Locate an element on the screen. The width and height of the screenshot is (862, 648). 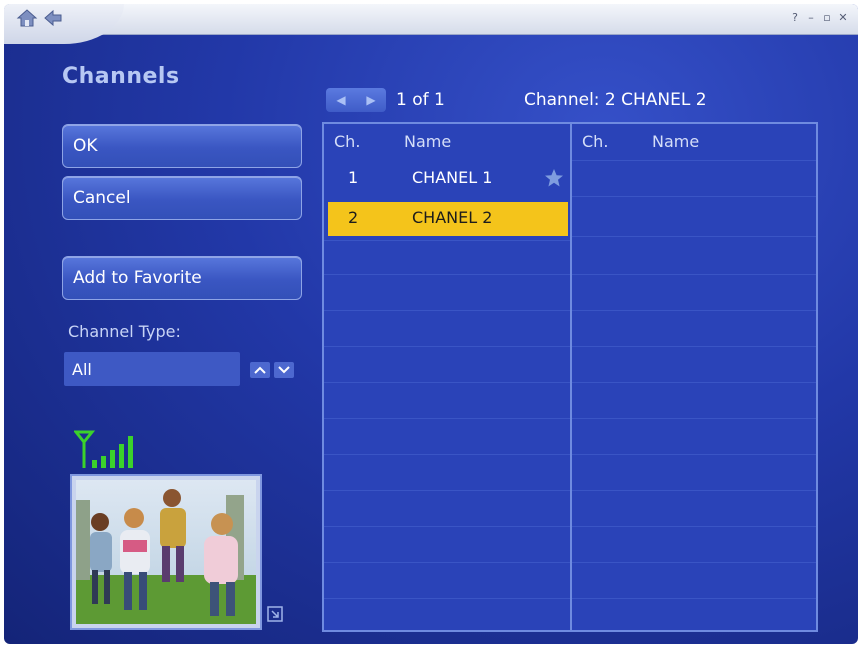
minimize-button: – is located at coordinates (811, 18).